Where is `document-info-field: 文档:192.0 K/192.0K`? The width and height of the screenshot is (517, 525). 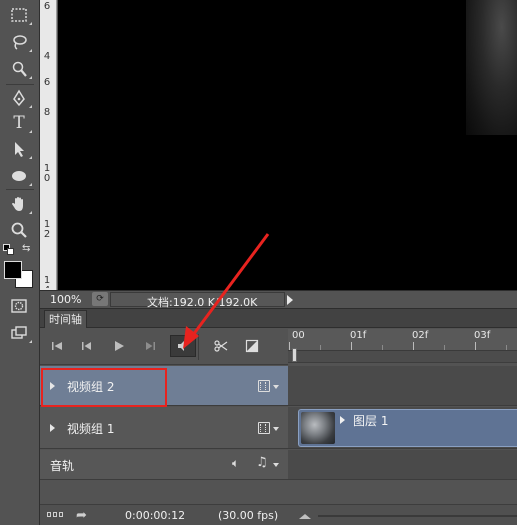
document-info-field: 文档:192.0 K/192.0K is located at coordinates (197, 300).